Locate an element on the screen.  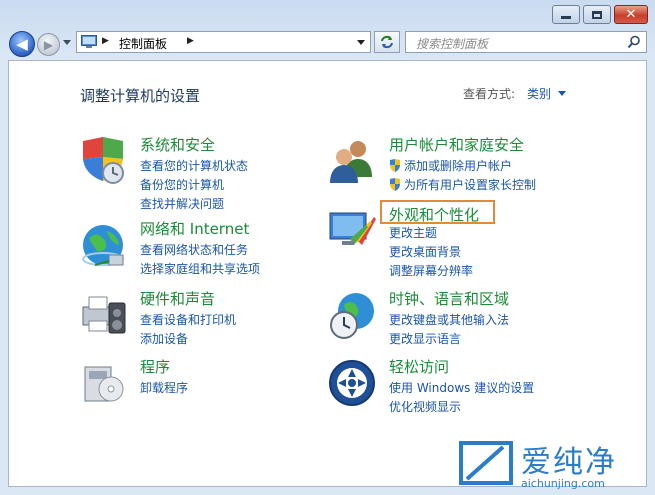
category-title: 系统和安全 is located at coordinates (177, 144).